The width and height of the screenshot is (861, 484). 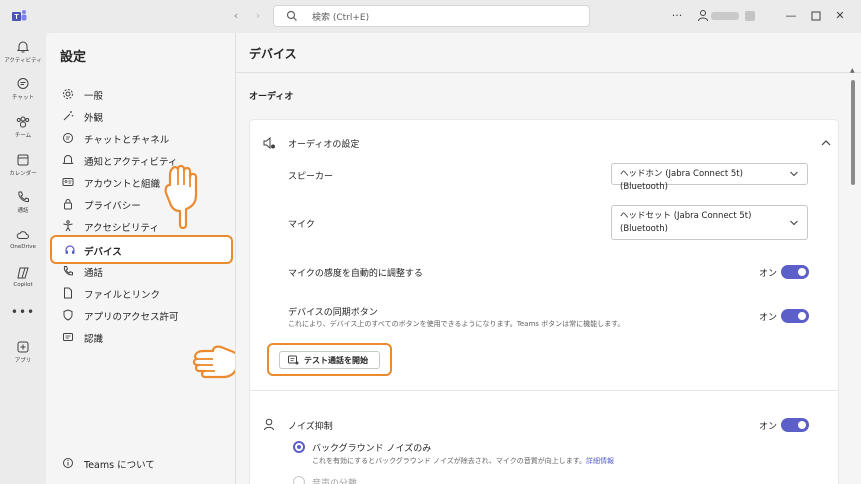 What do you see at coordinates (544, 390) in the screenshot?
I see `divider` at bounding box center [544, 390].